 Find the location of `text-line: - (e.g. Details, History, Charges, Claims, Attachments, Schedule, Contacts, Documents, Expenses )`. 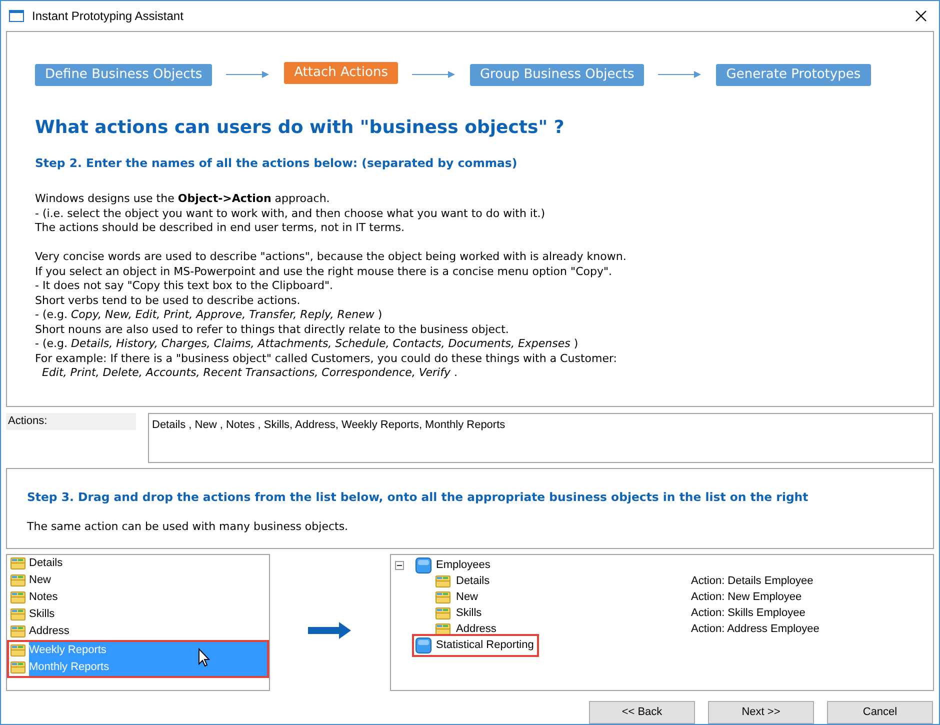

text-line: - (e.g. Details, History, Charges, Claims, Attachments, Schedule, Contacts, Documents, Expenses ) is located at coordinates (307, 344).